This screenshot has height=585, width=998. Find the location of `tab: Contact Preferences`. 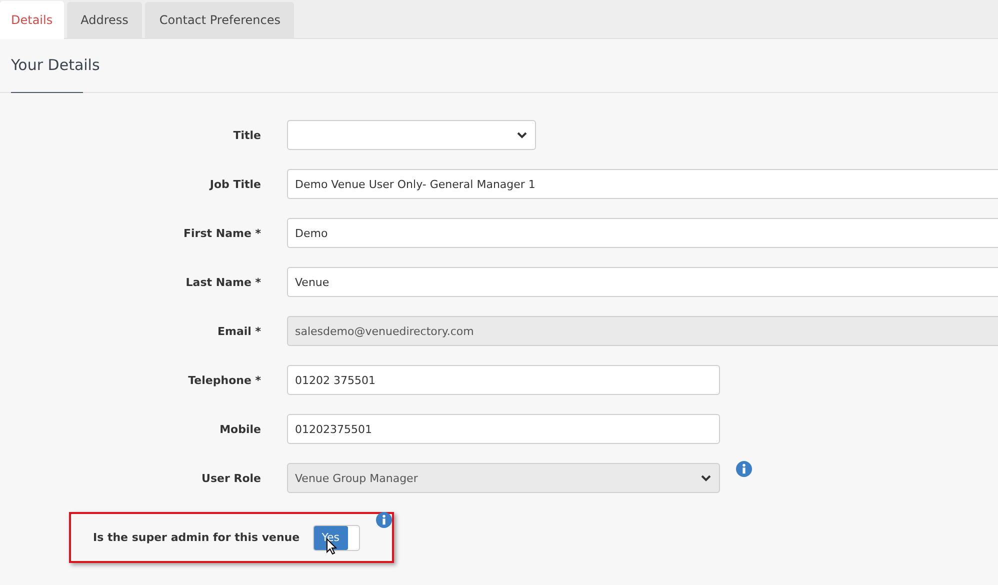

tab: Contact Preferences is located at coordinates (219, 20).